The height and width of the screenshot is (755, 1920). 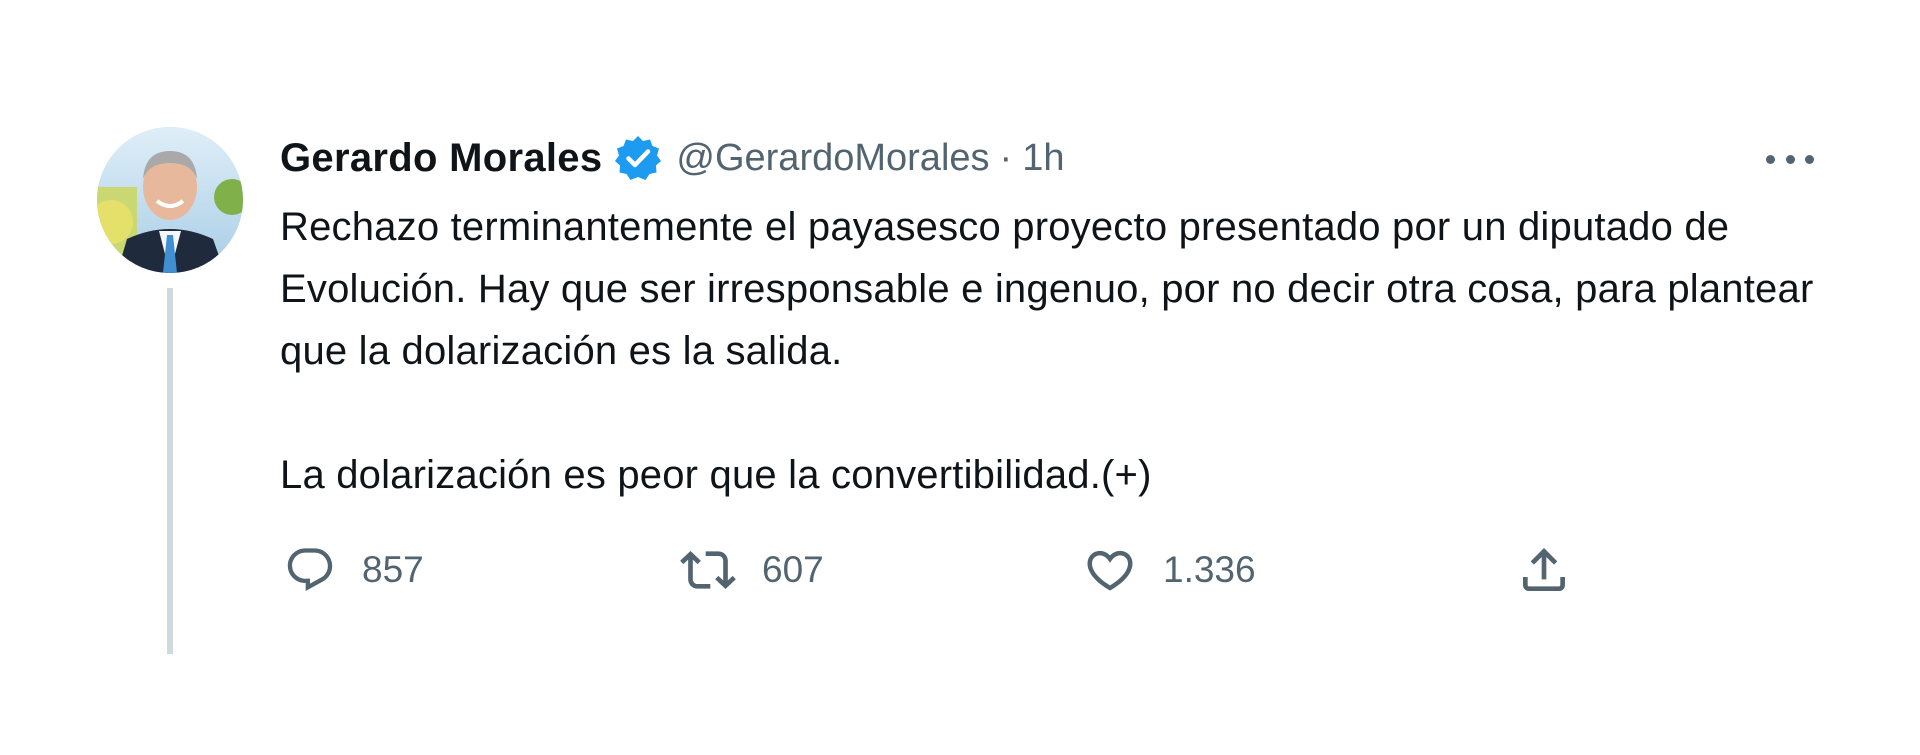 I want to click on timestamp: 1h, so click(x=1043, y=158).